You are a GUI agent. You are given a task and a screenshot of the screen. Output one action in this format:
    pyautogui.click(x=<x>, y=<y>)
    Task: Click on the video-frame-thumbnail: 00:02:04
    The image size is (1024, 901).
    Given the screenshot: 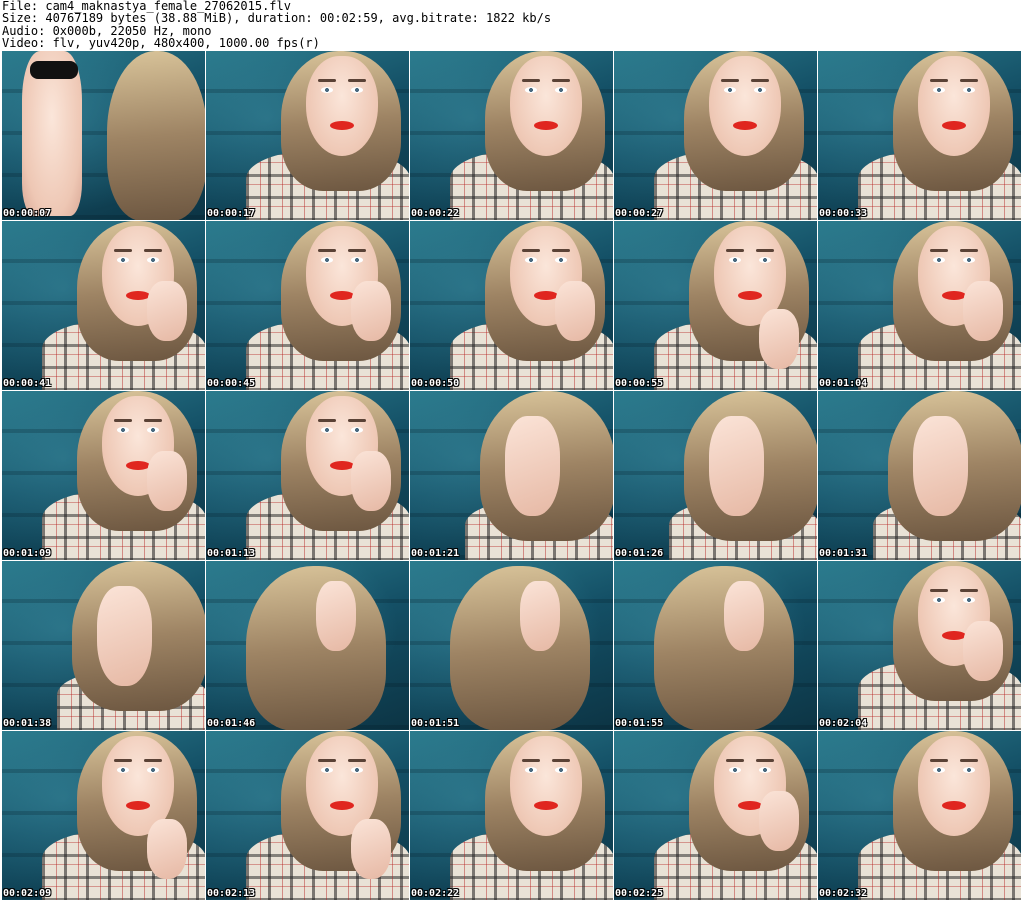 What is the action you would take?
    pyautogui.click(x=920, y=646)
    